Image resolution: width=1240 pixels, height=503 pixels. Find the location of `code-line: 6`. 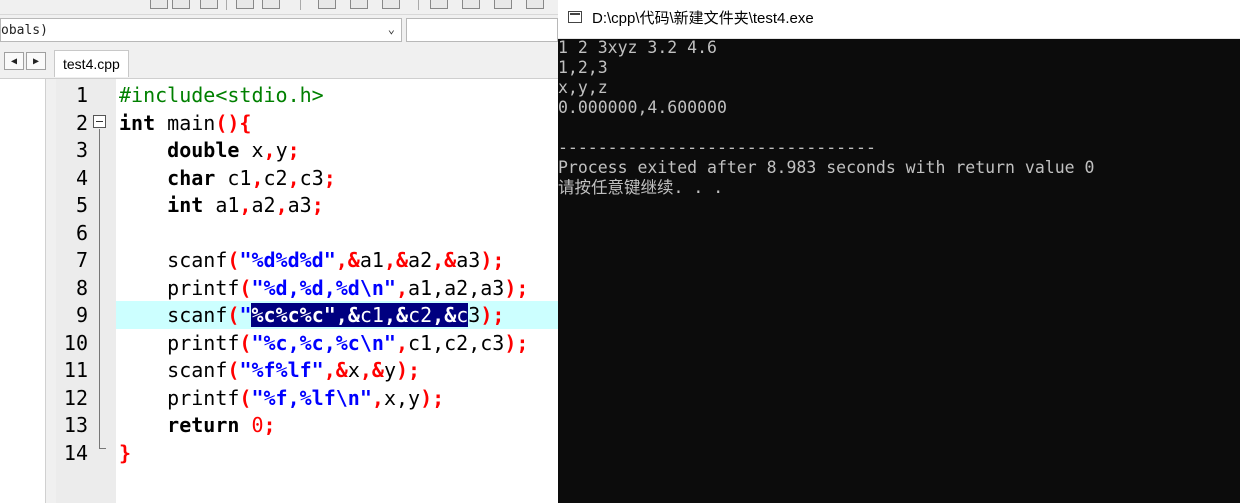

code-line: 6 is located at coordinates (279, 234).